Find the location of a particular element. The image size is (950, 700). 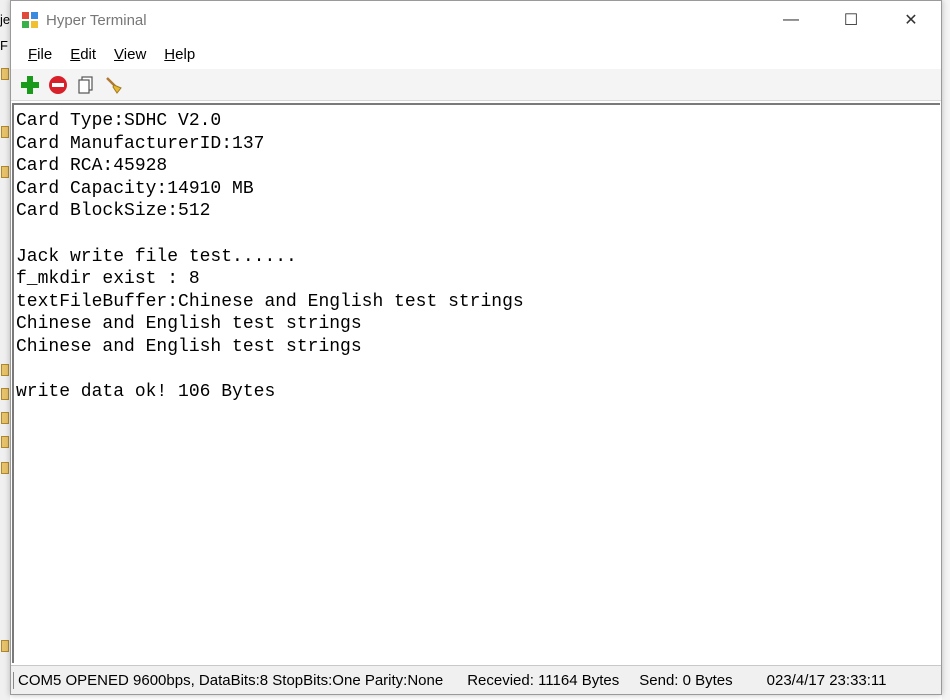

connect-button is located at coordinates (30, 85).